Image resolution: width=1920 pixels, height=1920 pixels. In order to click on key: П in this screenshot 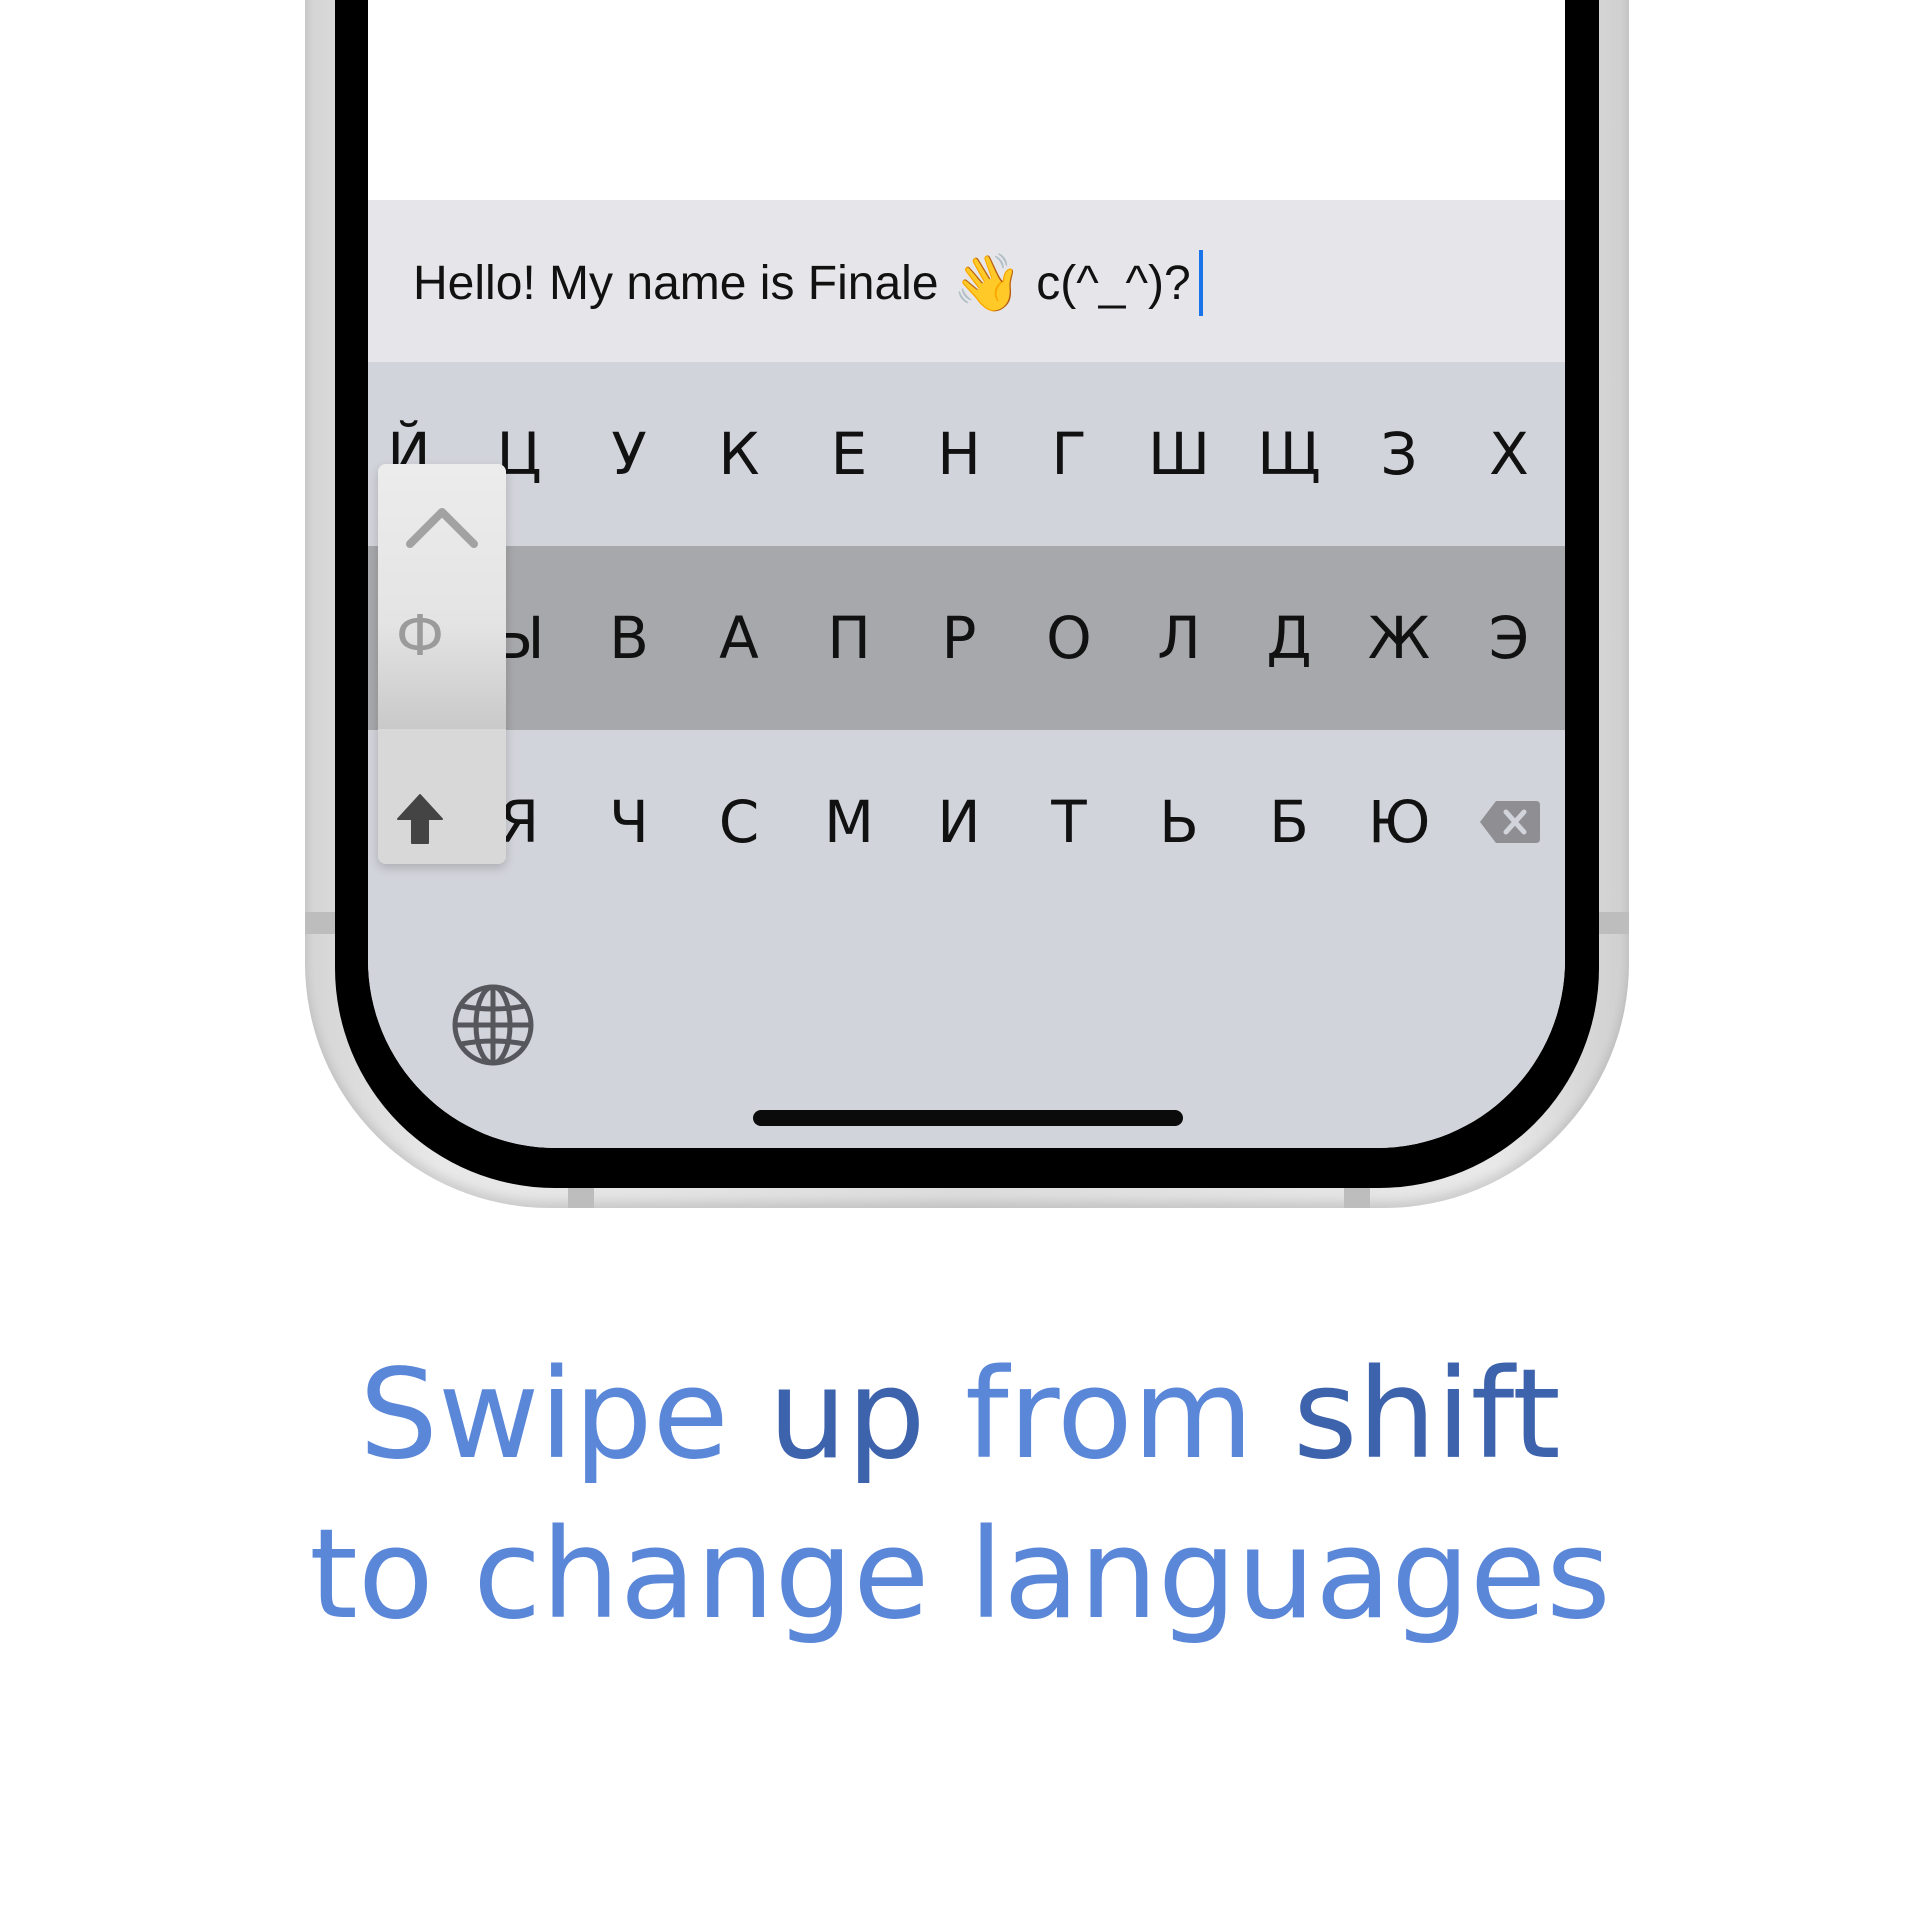, I will do `click(849, 638)`.